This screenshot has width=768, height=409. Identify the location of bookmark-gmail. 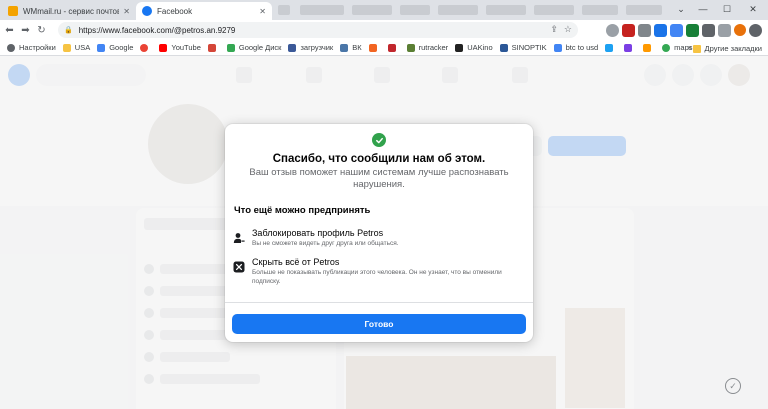
(213, 47).